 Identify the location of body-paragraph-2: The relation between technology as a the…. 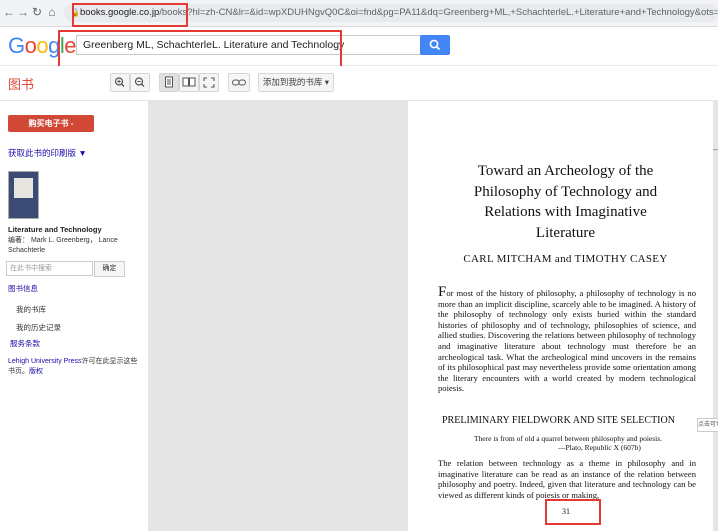
(567, 479).